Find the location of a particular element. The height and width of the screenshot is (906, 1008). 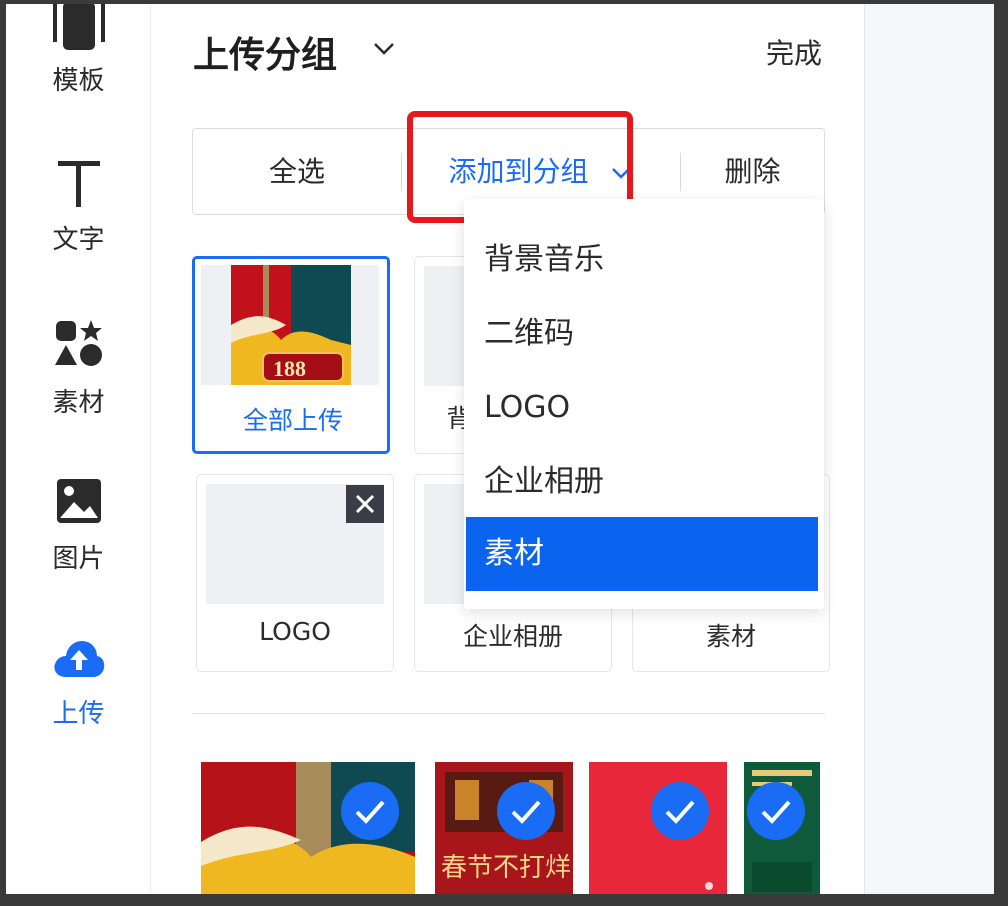

page-title: 上传分组 is located at coordinates (265, 52).